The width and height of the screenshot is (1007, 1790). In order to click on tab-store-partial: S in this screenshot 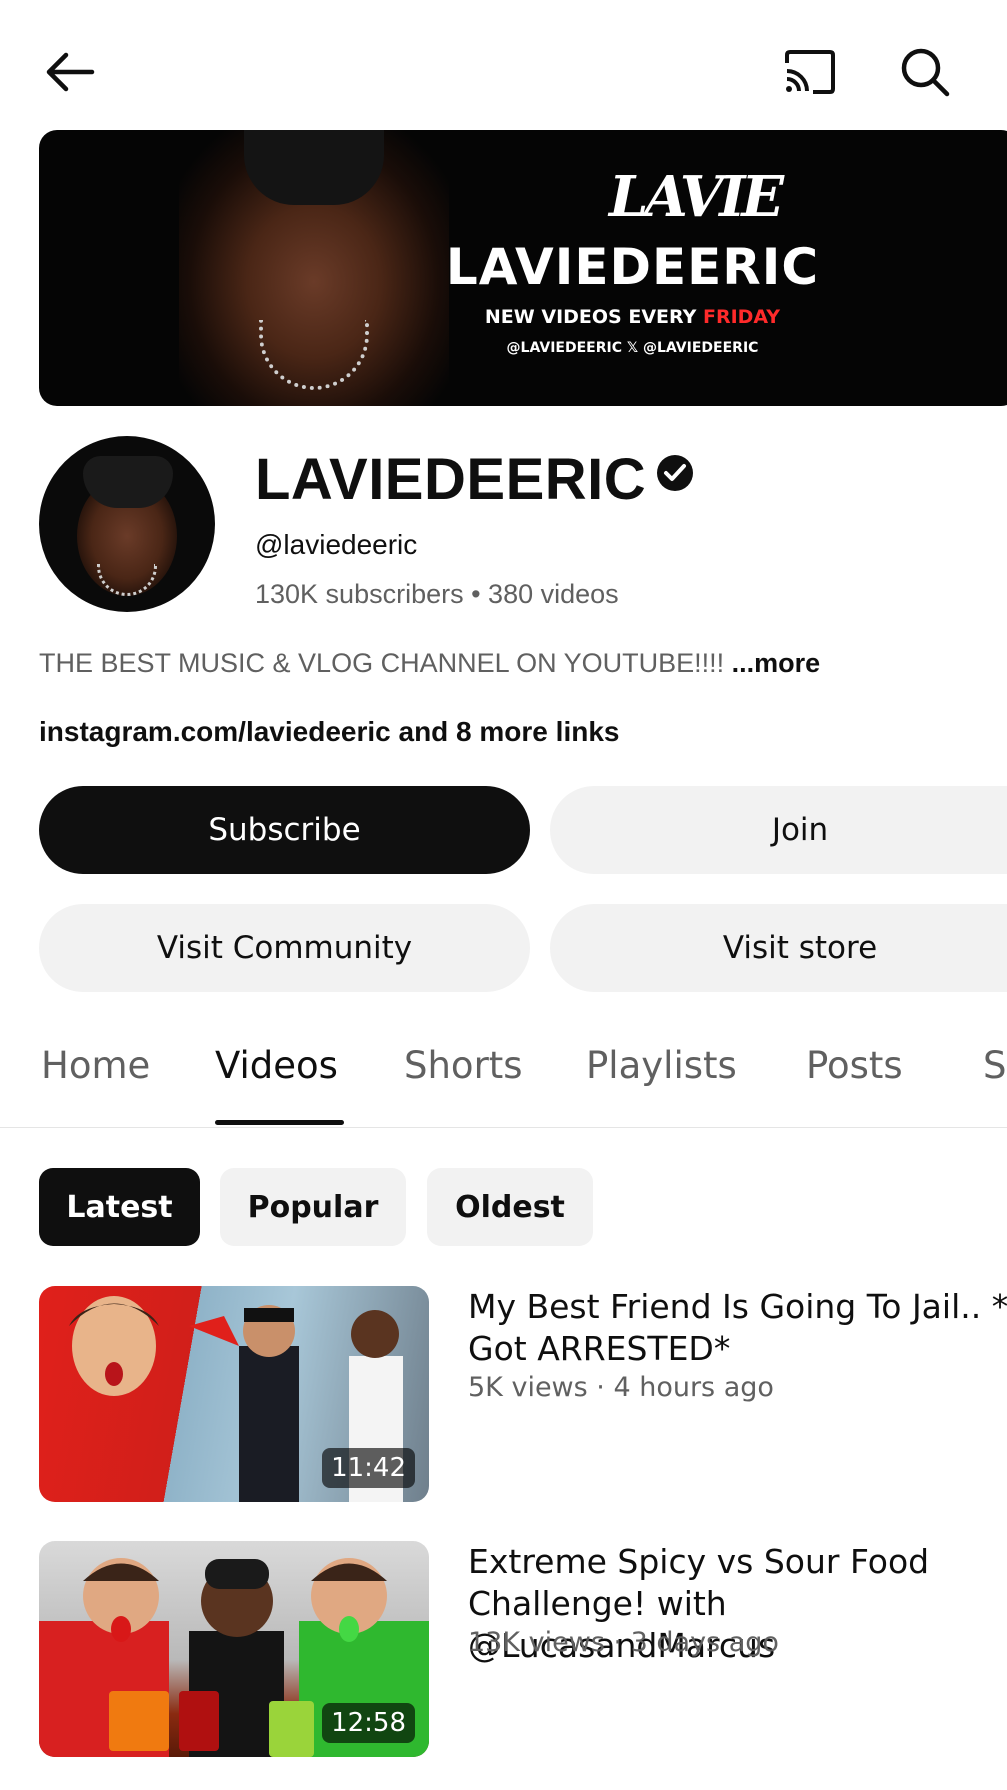, I will do `click(995, 1065)`.